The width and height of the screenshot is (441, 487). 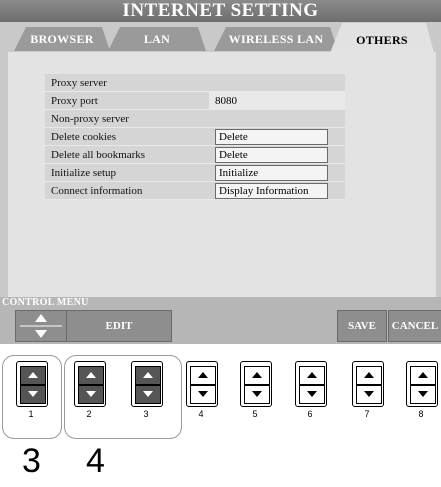 What do you see at coordinates (201, 414) in the screenshot?
I see `hw-button-number: 4` at bounding box center [201, 414].